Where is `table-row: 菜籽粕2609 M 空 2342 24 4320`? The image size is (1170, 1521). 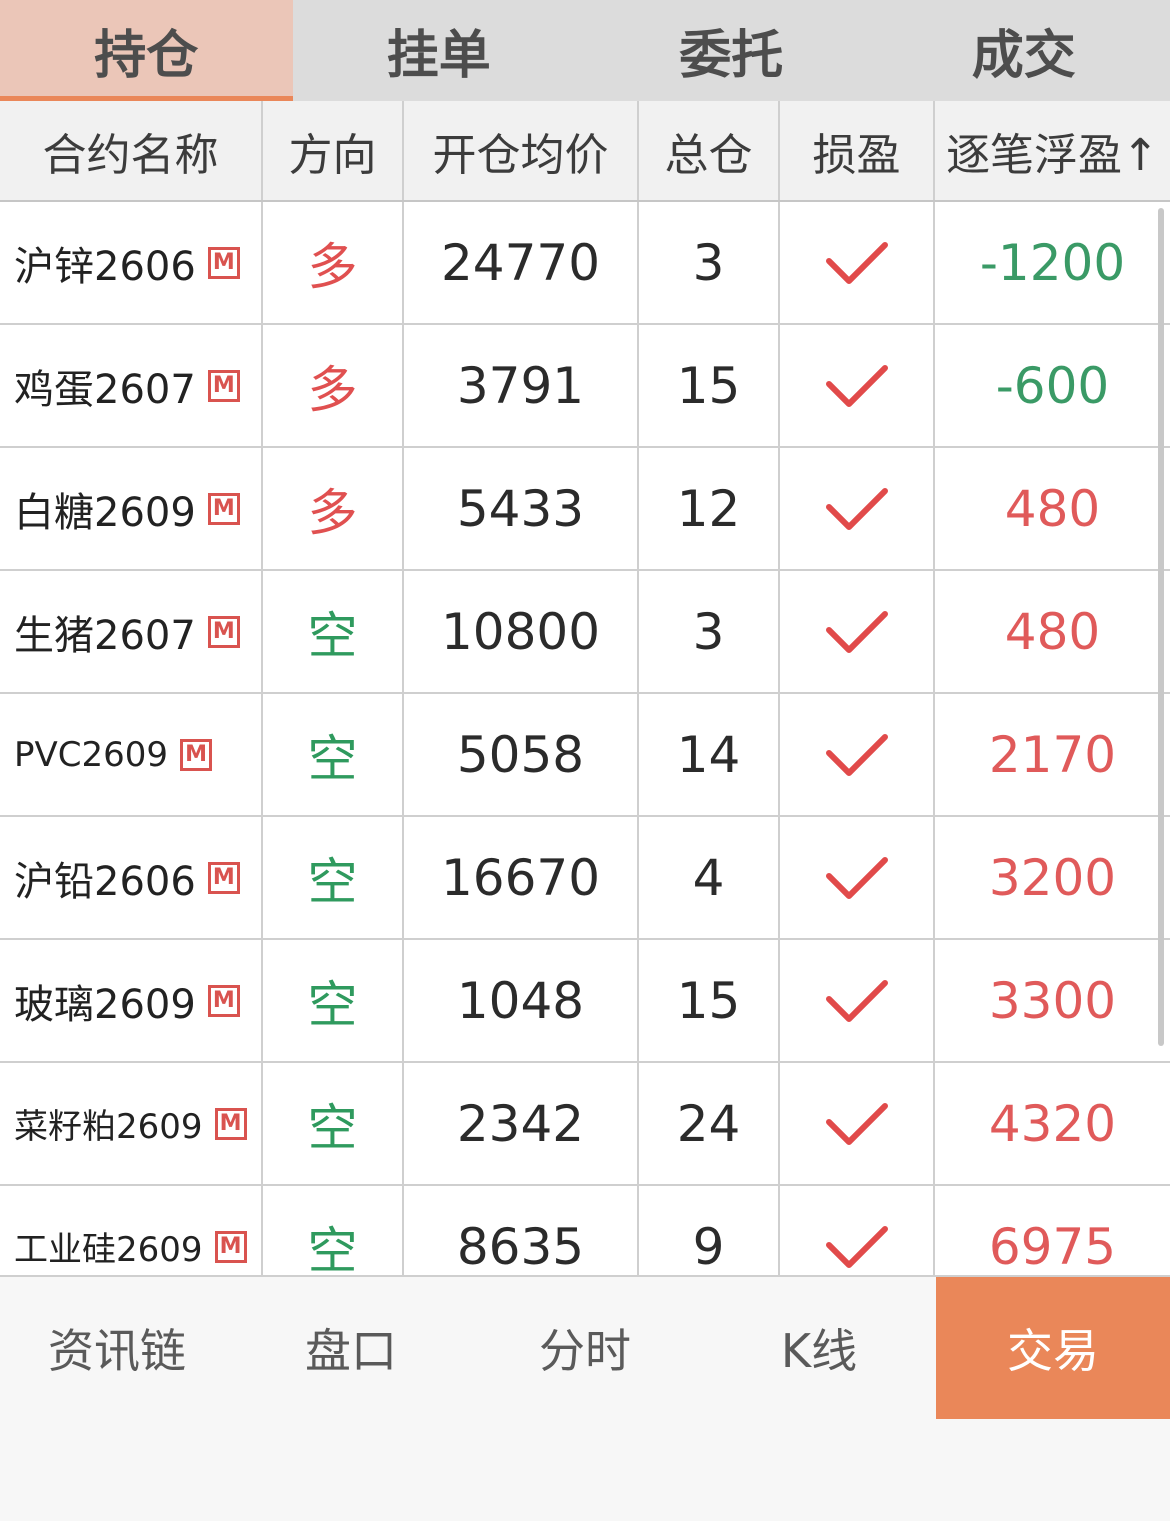
table-row: 菜籽粕2609 M 空 2342 24 4320 is located at coordinates (585, 1124).